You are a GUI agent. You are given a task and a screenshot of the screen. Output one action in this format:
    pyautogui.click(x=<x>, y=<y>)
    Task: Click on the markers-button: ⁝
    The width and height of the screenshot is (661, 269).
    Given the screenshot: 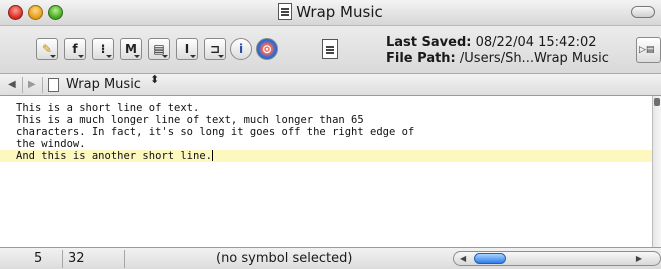 What is the action you would take?
    pyautogui.click(x=103, y=49)
    